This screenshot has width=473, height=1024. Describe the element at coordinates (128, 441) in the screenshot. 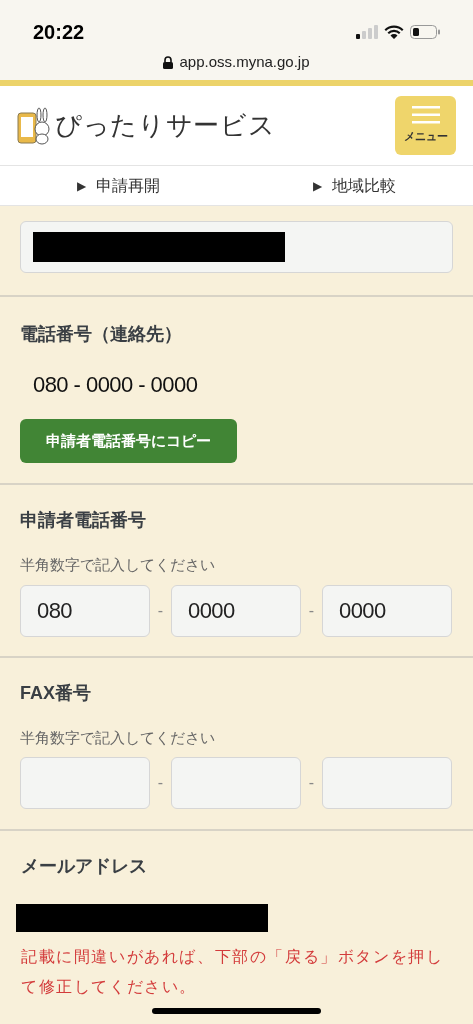

I see `copy-button: 申請者電話番号にコピー` at that location.